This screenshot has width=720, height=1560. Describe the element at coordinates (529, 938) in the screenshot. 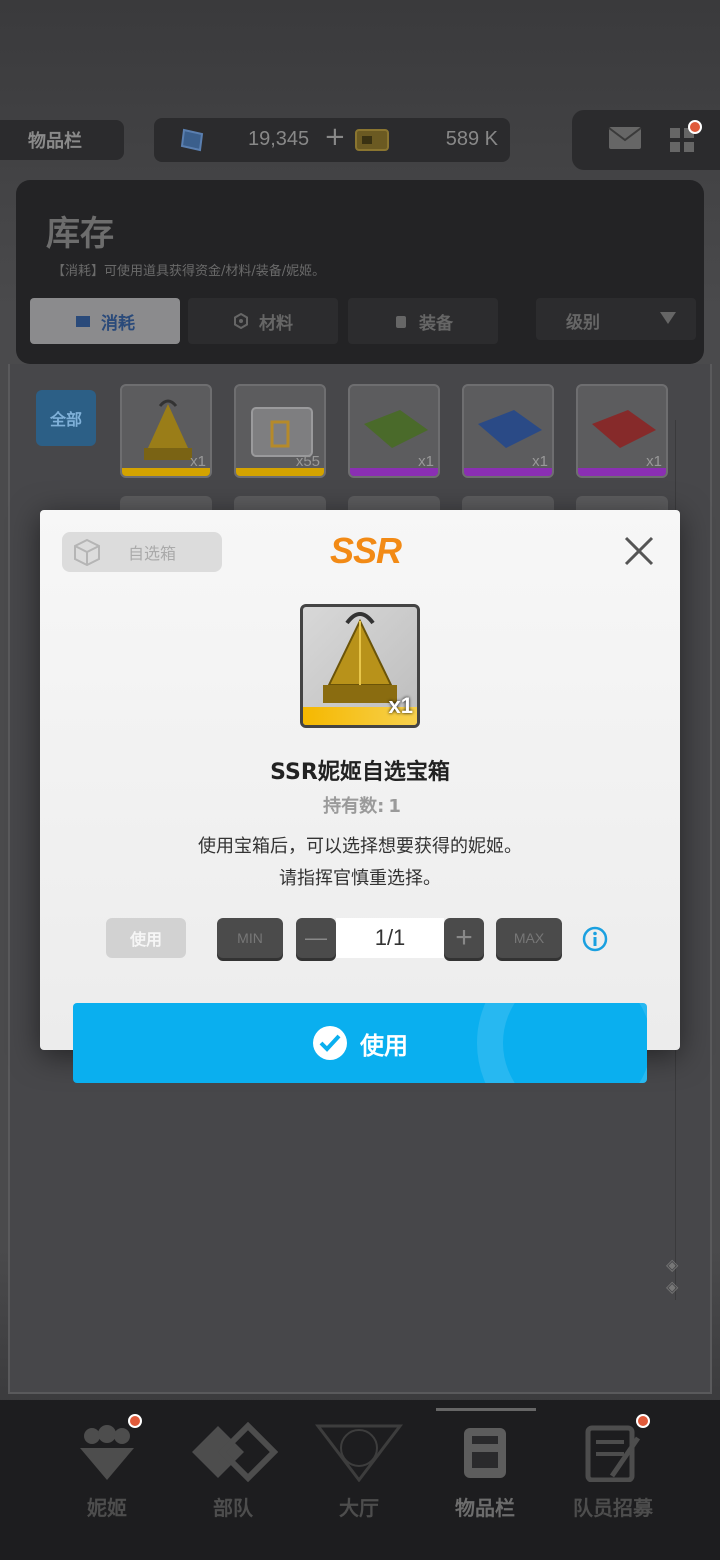

I see `max-button: MAX` at that location.